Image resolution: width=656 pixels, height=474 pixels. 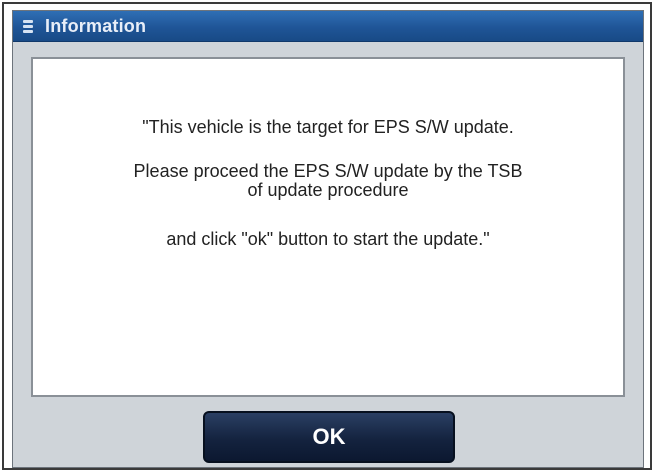 What do you see at coordinates (96, 25) in the screenshot?
I see `dialog-title: Information` at bounding box center [96, 25].